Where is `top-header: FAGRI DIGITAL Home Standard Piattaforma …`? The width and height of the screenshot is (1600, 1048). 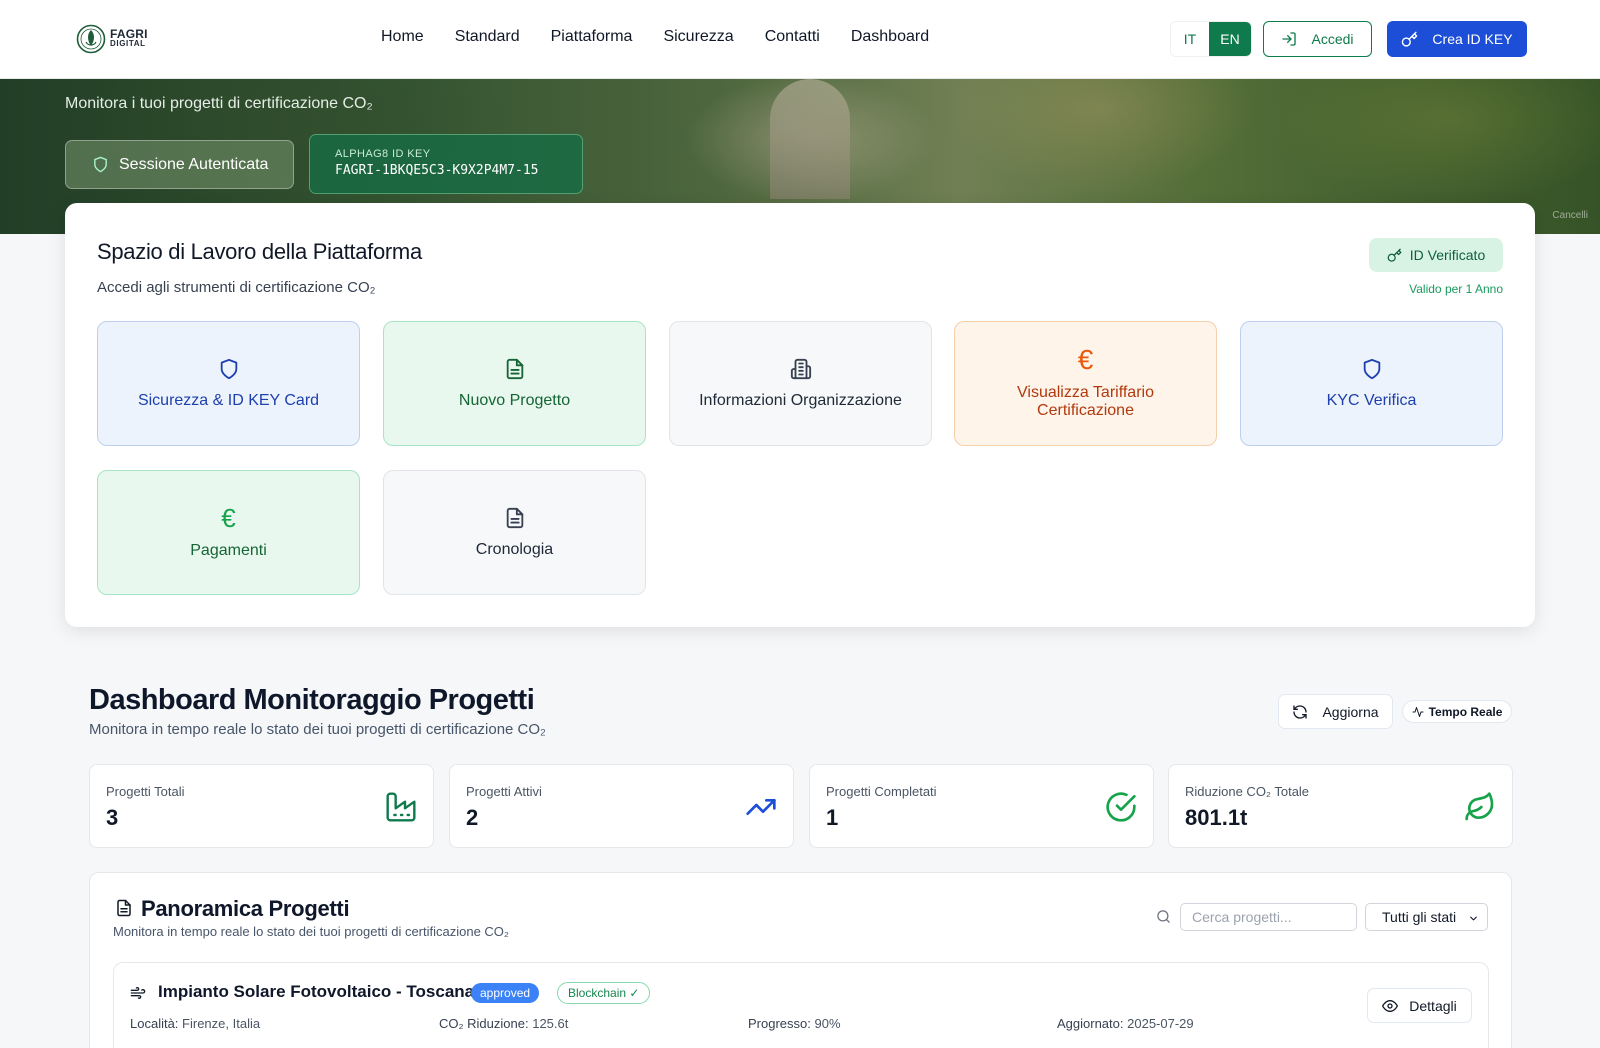 top-header: FAGRI DIGITAL Home Standard Piattaforma … is located at coordinates (800, 39).